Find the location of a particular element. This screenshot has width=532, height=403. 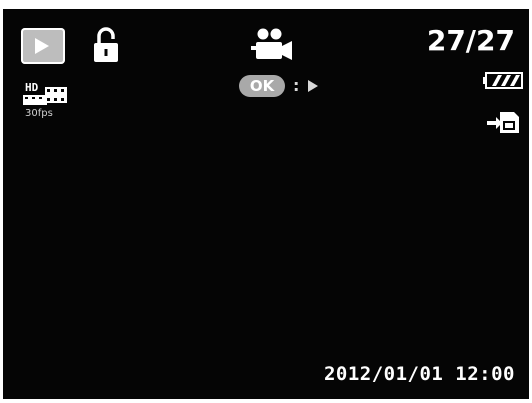

video-resolution-icon: HD 30fps is located at coordinates (48, 102).